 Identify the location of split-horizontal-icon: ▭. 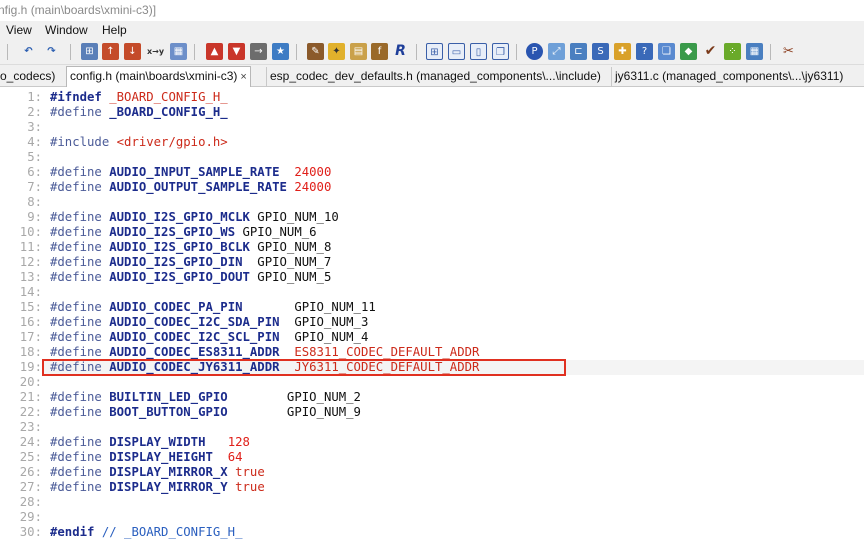
(456, 51).